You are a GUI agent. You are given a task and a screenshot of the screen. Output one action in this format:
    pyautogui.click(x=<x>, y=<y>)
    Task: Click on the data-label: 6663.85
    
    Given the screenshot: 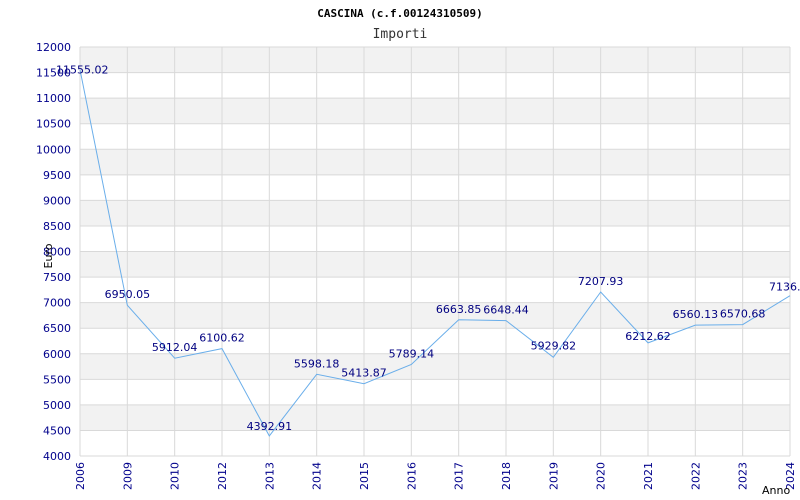 What is the action you would take?
    pyautogui.click(x=459, y=309)
    